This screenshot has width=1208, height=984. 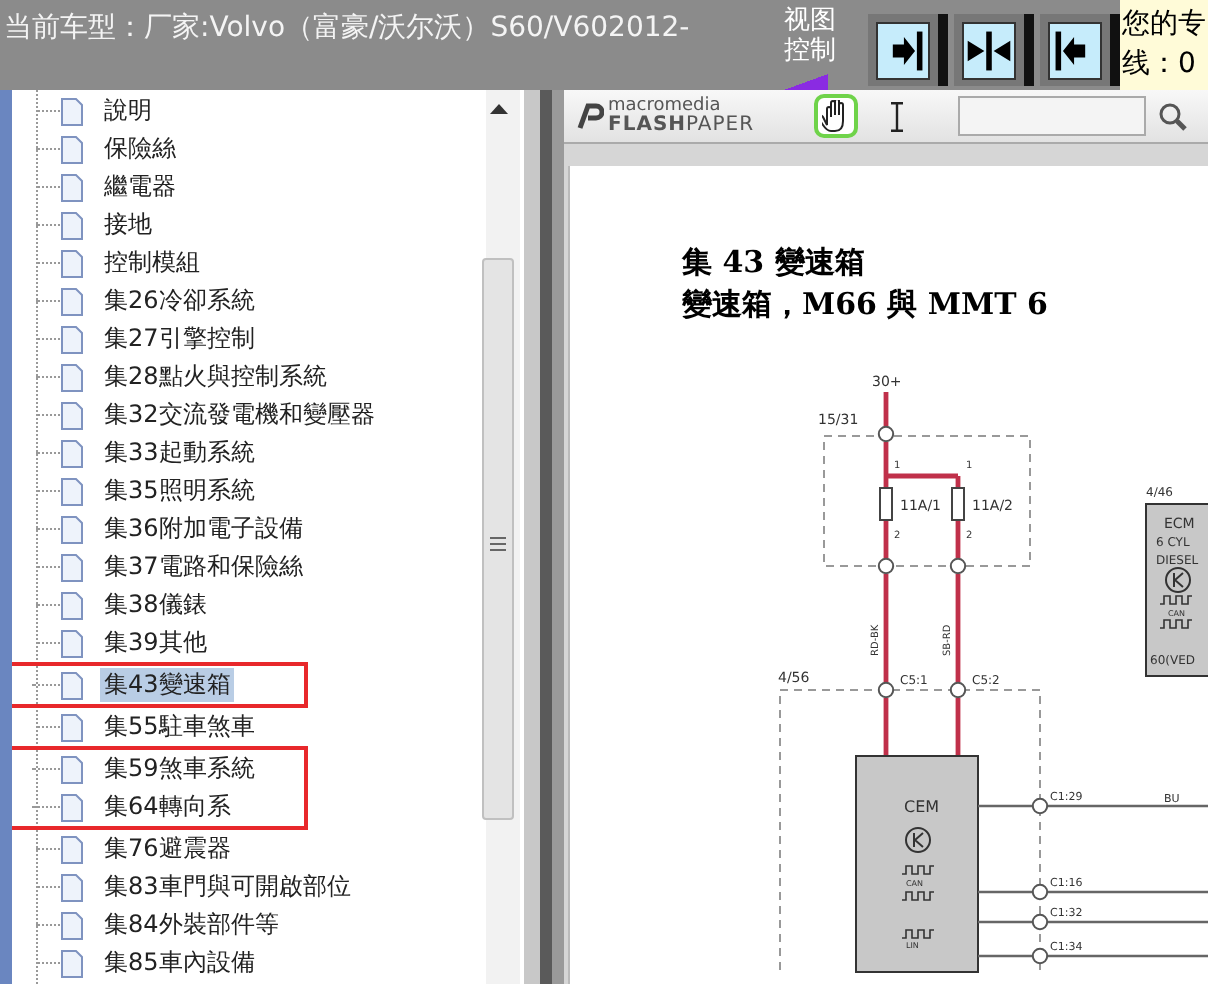 What do you see at coordinates (179, 769) in the screenshot?
I see `tree-item: 集59煞車系統` at bounding box center [179, 769].